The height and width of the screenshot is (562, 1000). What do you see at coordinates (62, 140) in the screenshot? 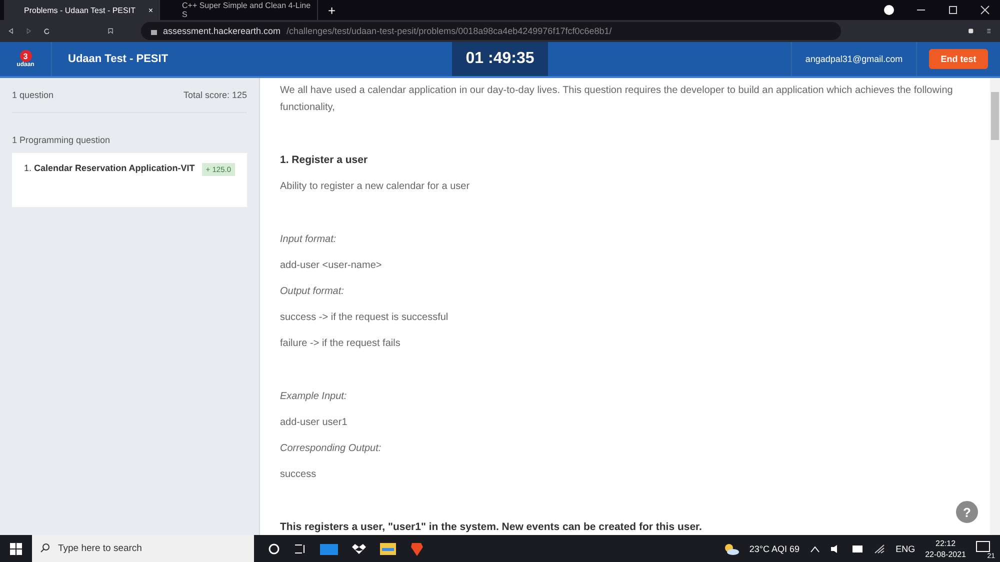
I see `section-label: 1 Programming question` at bounding box center [62, 140].